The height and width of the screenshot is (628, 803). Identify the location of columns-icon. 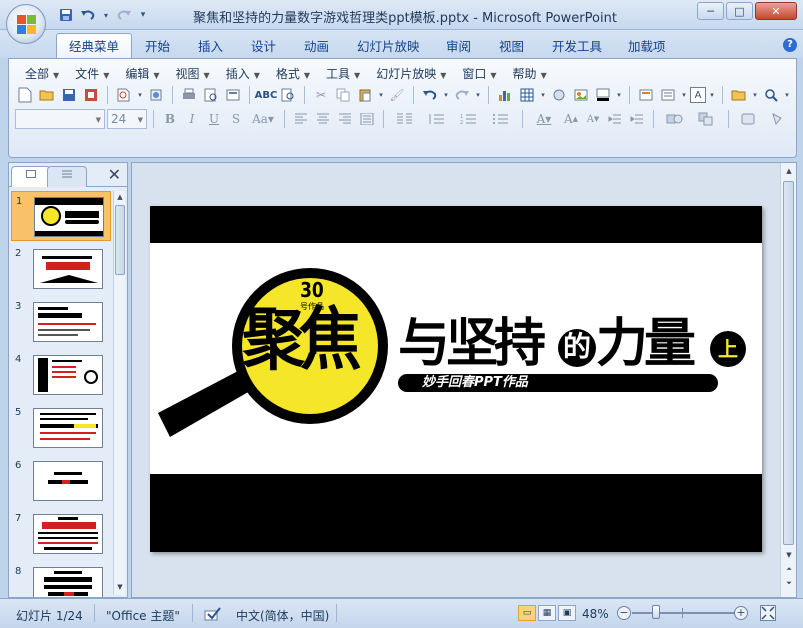
(405, 119).